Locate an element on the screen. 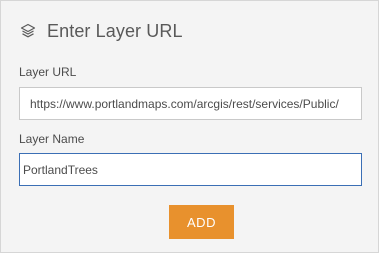  add-button: ADD is located at coordinates (201, 222).